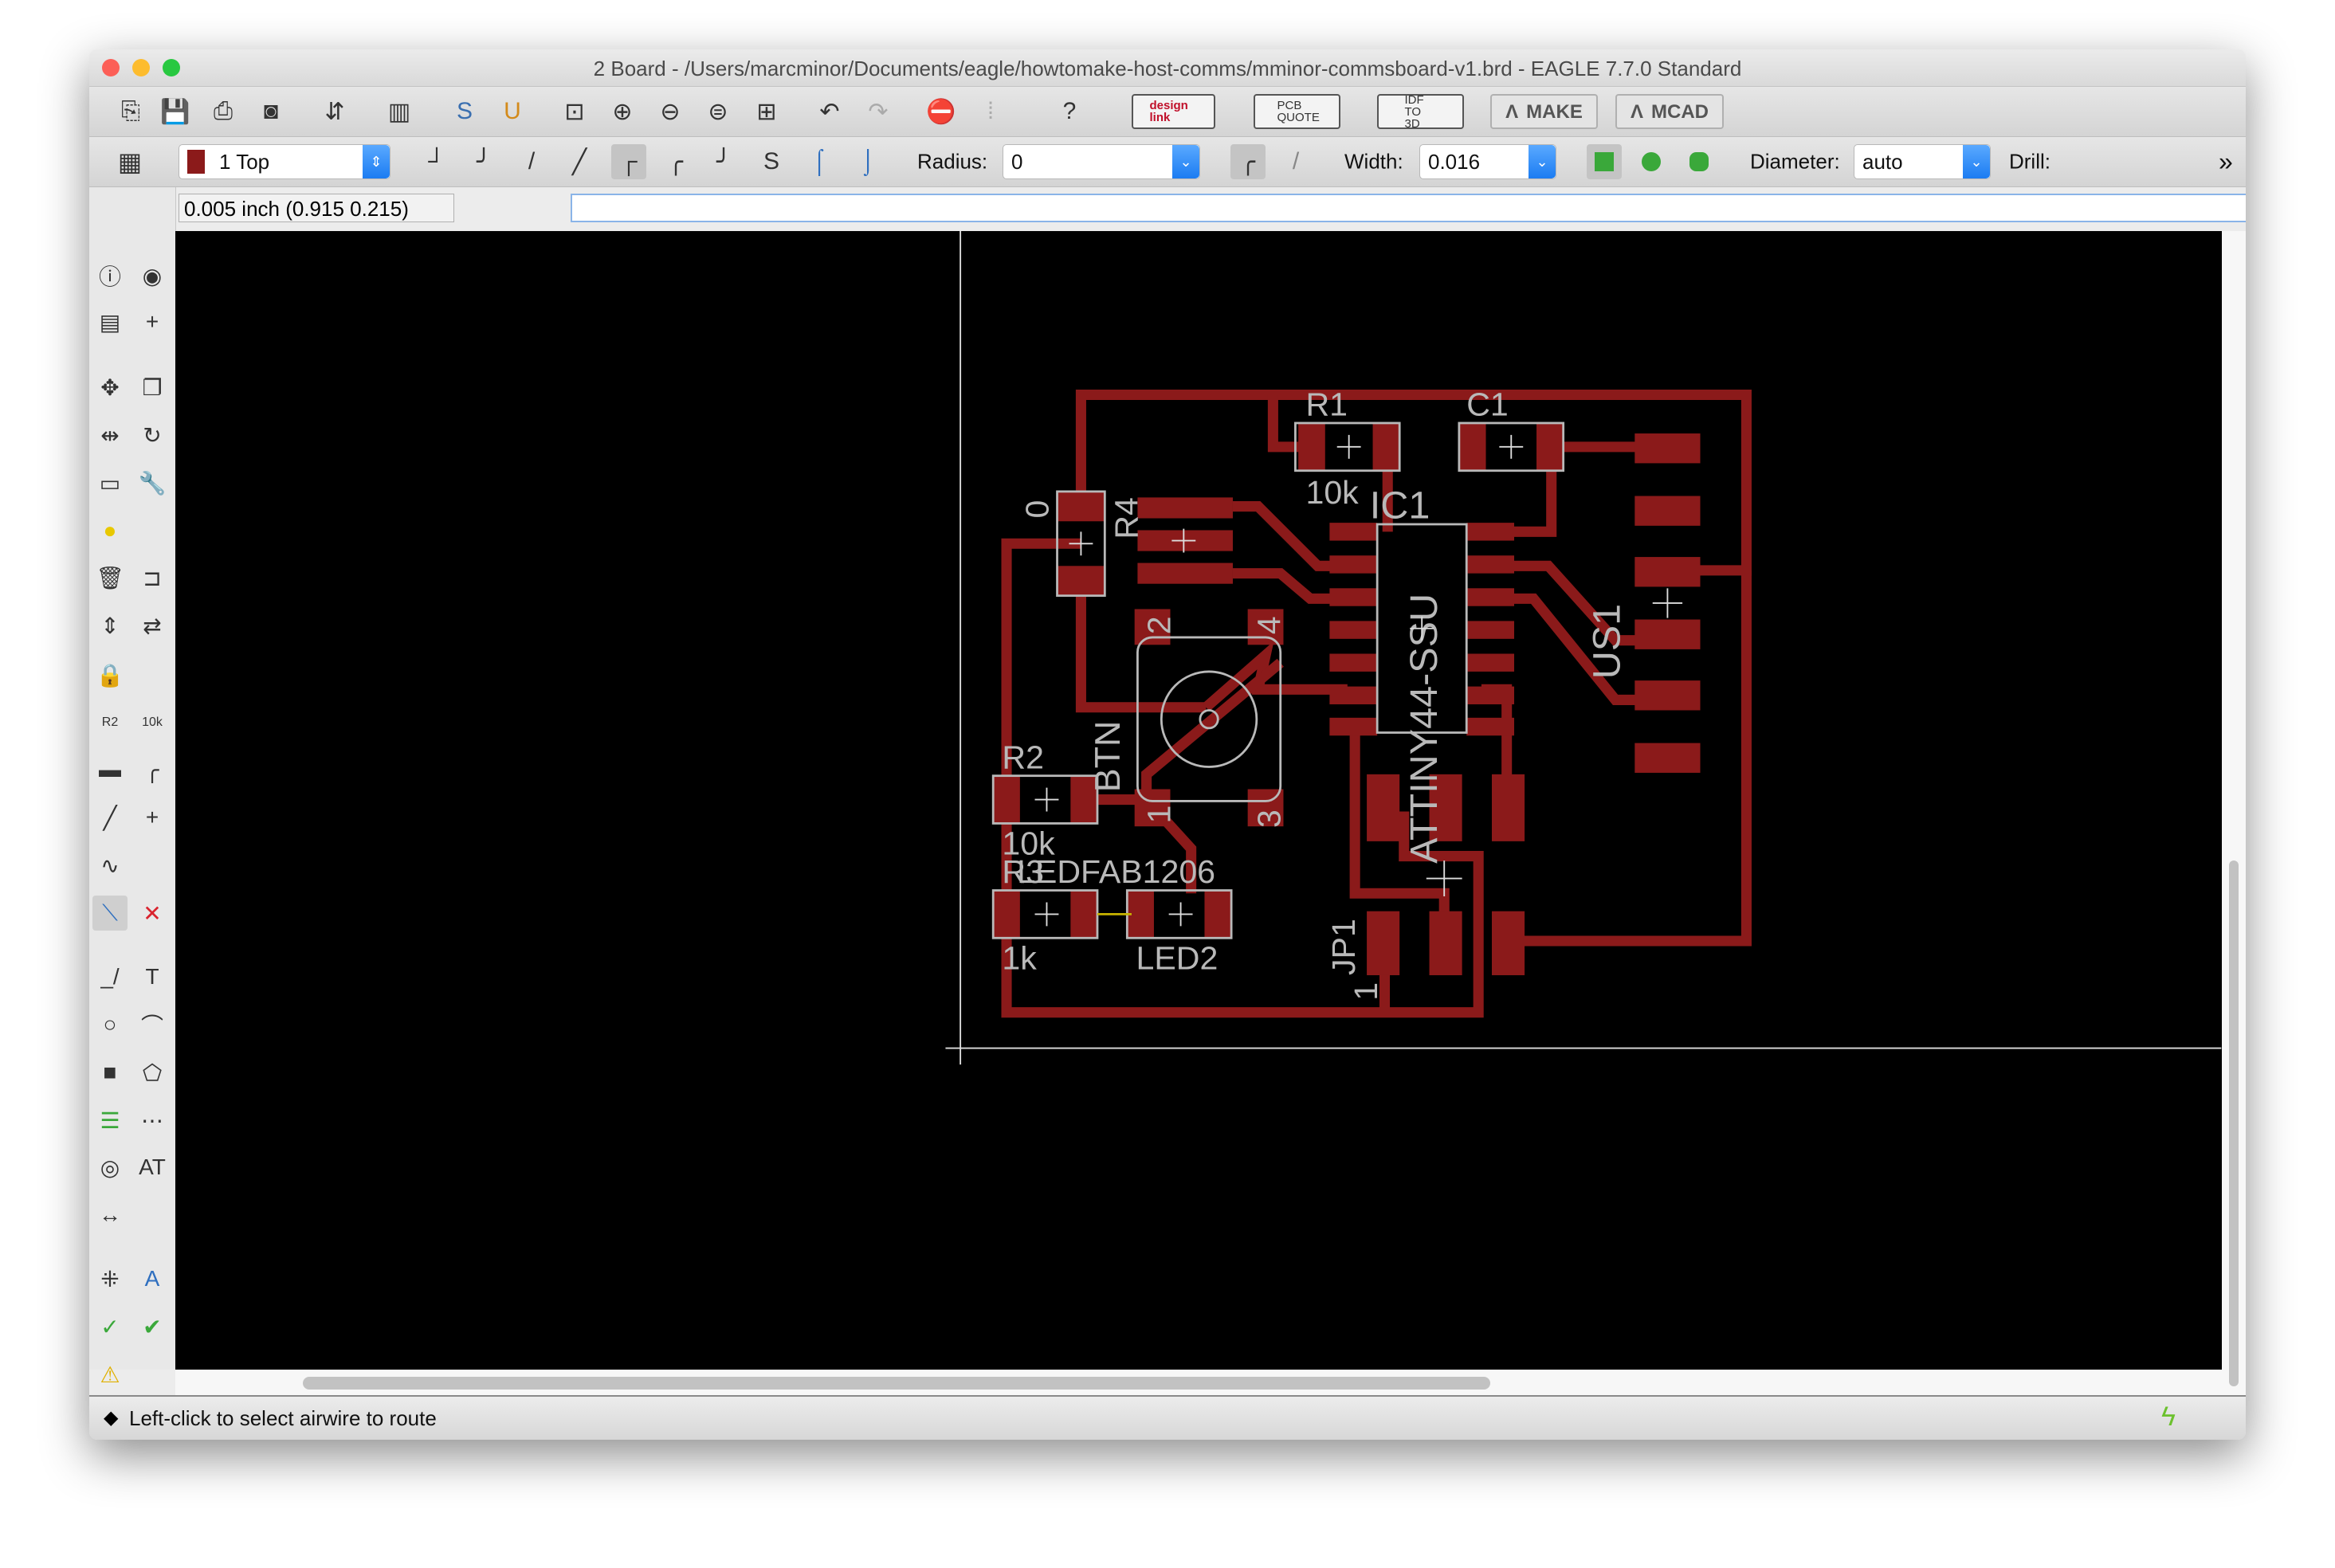  Describe the element at coordinates (878, 111) in the screenshot. I see `redo-icon: ↷` at that location.